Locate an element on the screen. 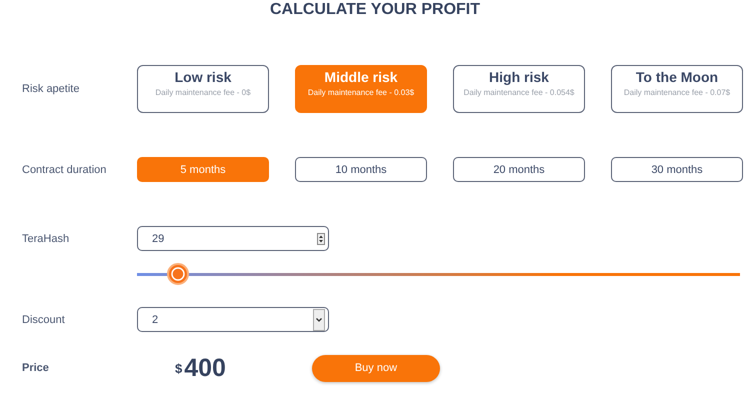 This screenshot has height=401, width=750. currency-symbol: $ is located at coordinates (178, 368).